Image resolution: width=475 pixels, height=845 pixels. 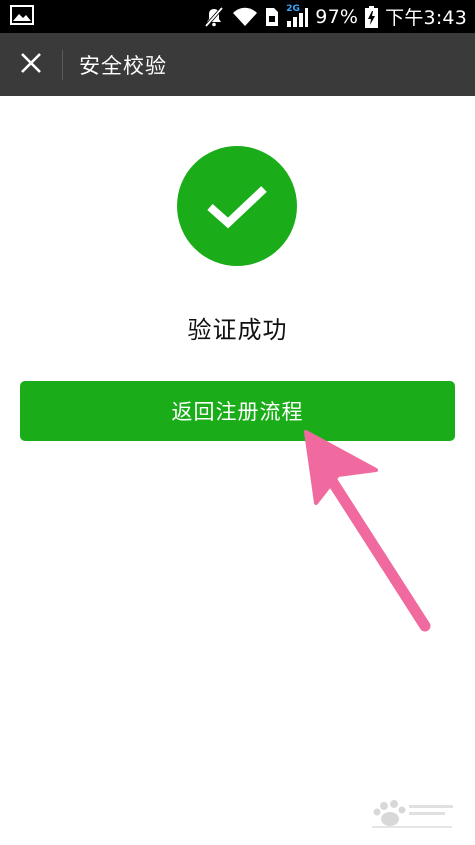 I want to click on wifi-icon, so click(x=245, y=17).